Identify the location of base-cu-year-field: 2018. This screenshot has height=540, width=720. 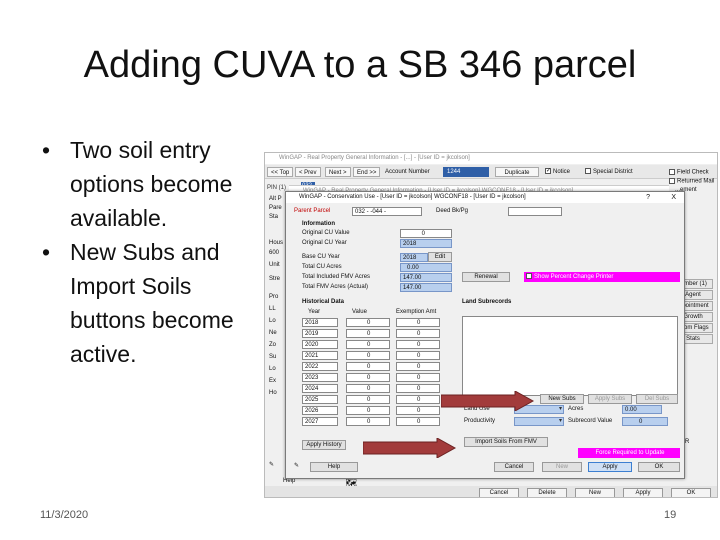
(414, 257).